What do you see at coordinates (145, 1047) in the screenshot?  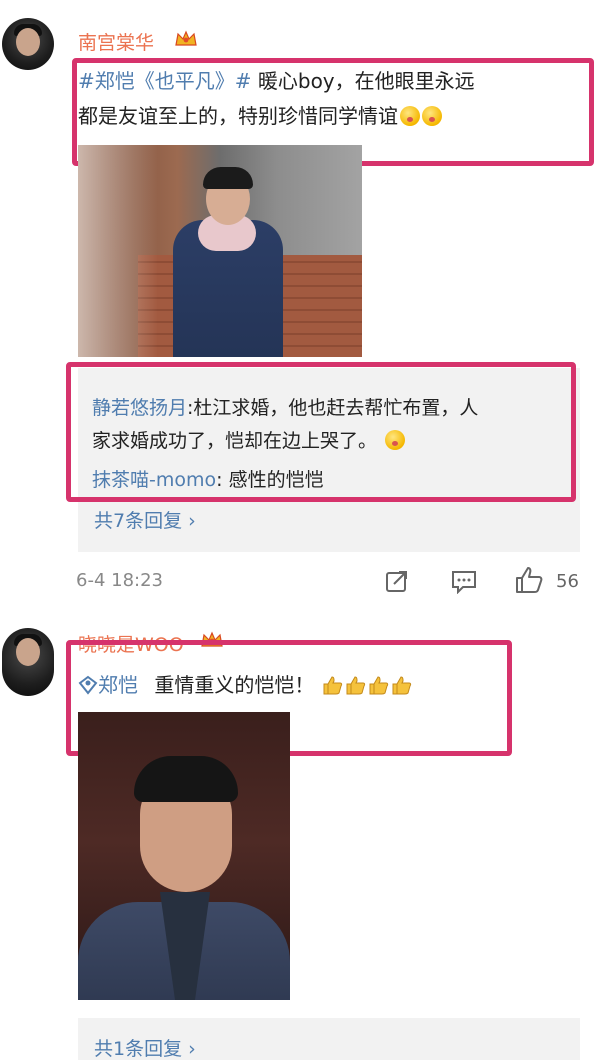 I see `more-replies-link: 共1条回复 ›` at bounding box center [145, 1047].